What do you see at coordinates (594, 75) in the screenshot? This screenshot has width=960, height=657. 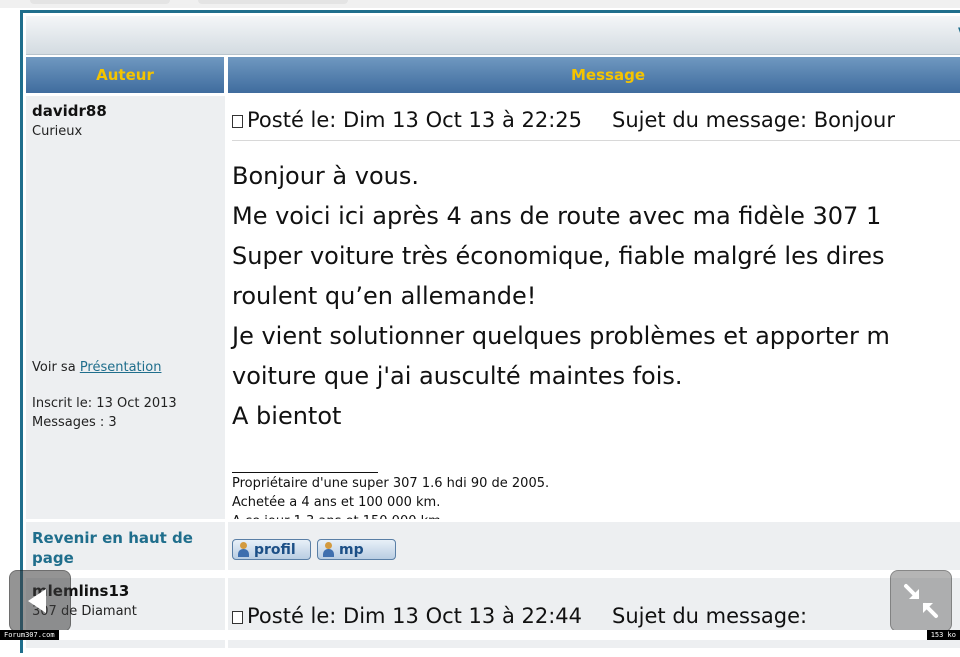 I see `column-header-message: Message` at bounding box center [594, 75].